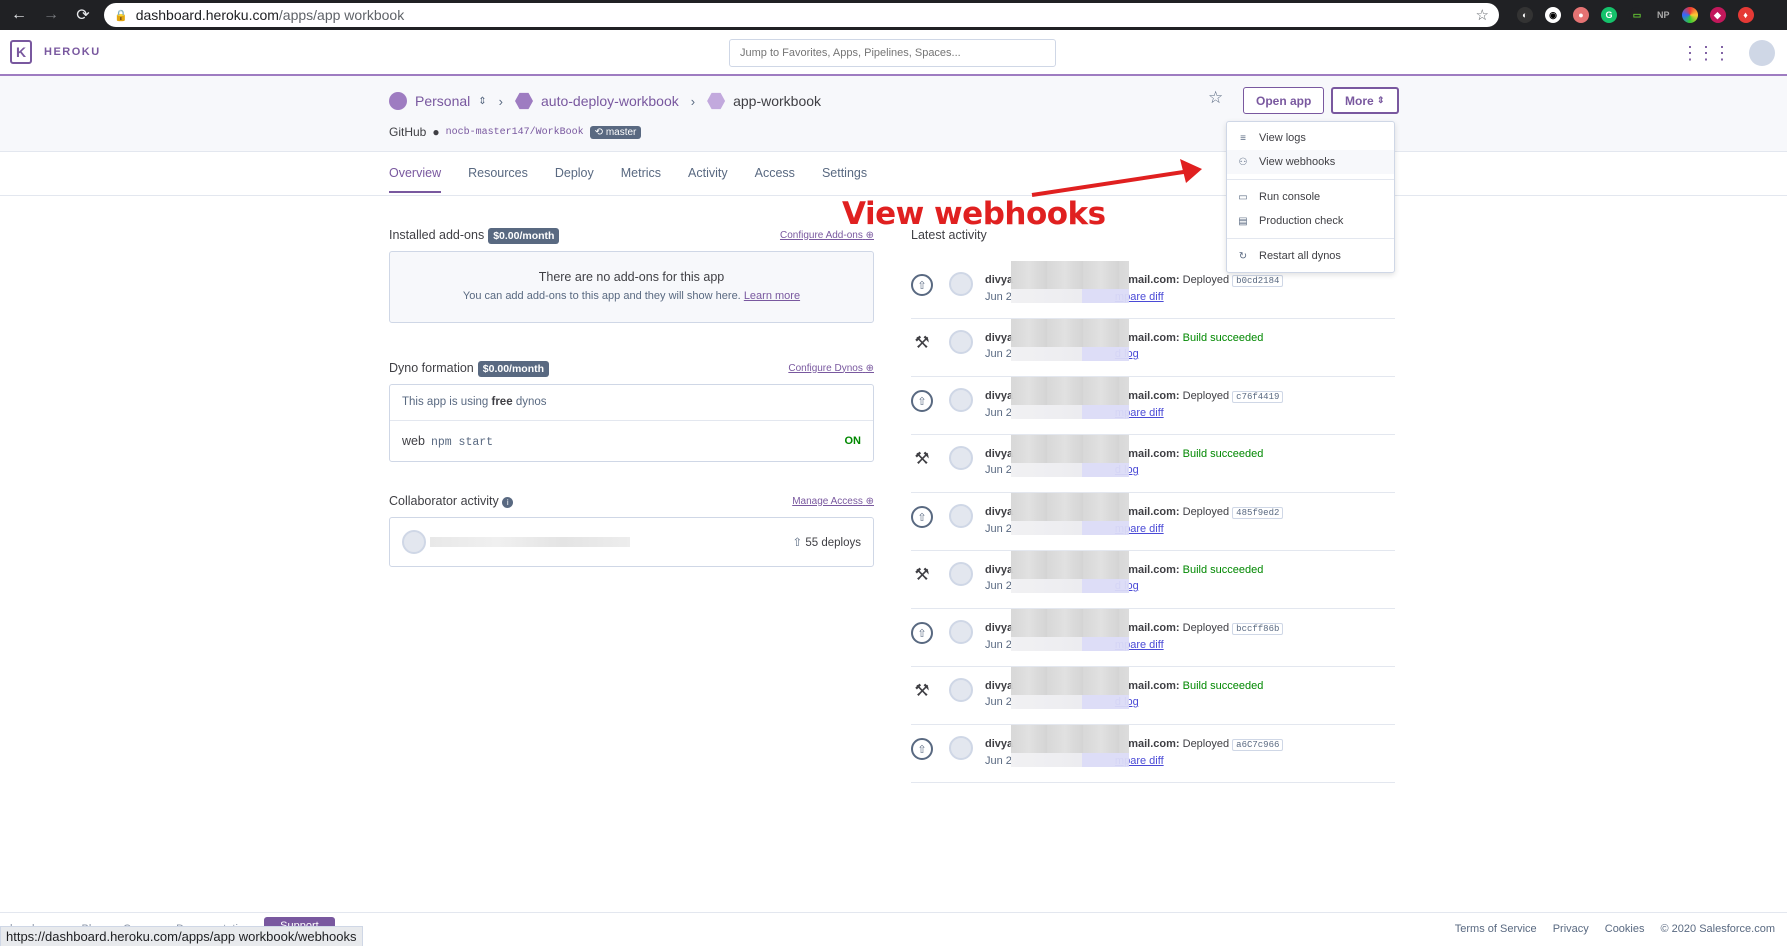  I want to click on tab-activity: Activity, so click(708, 179).